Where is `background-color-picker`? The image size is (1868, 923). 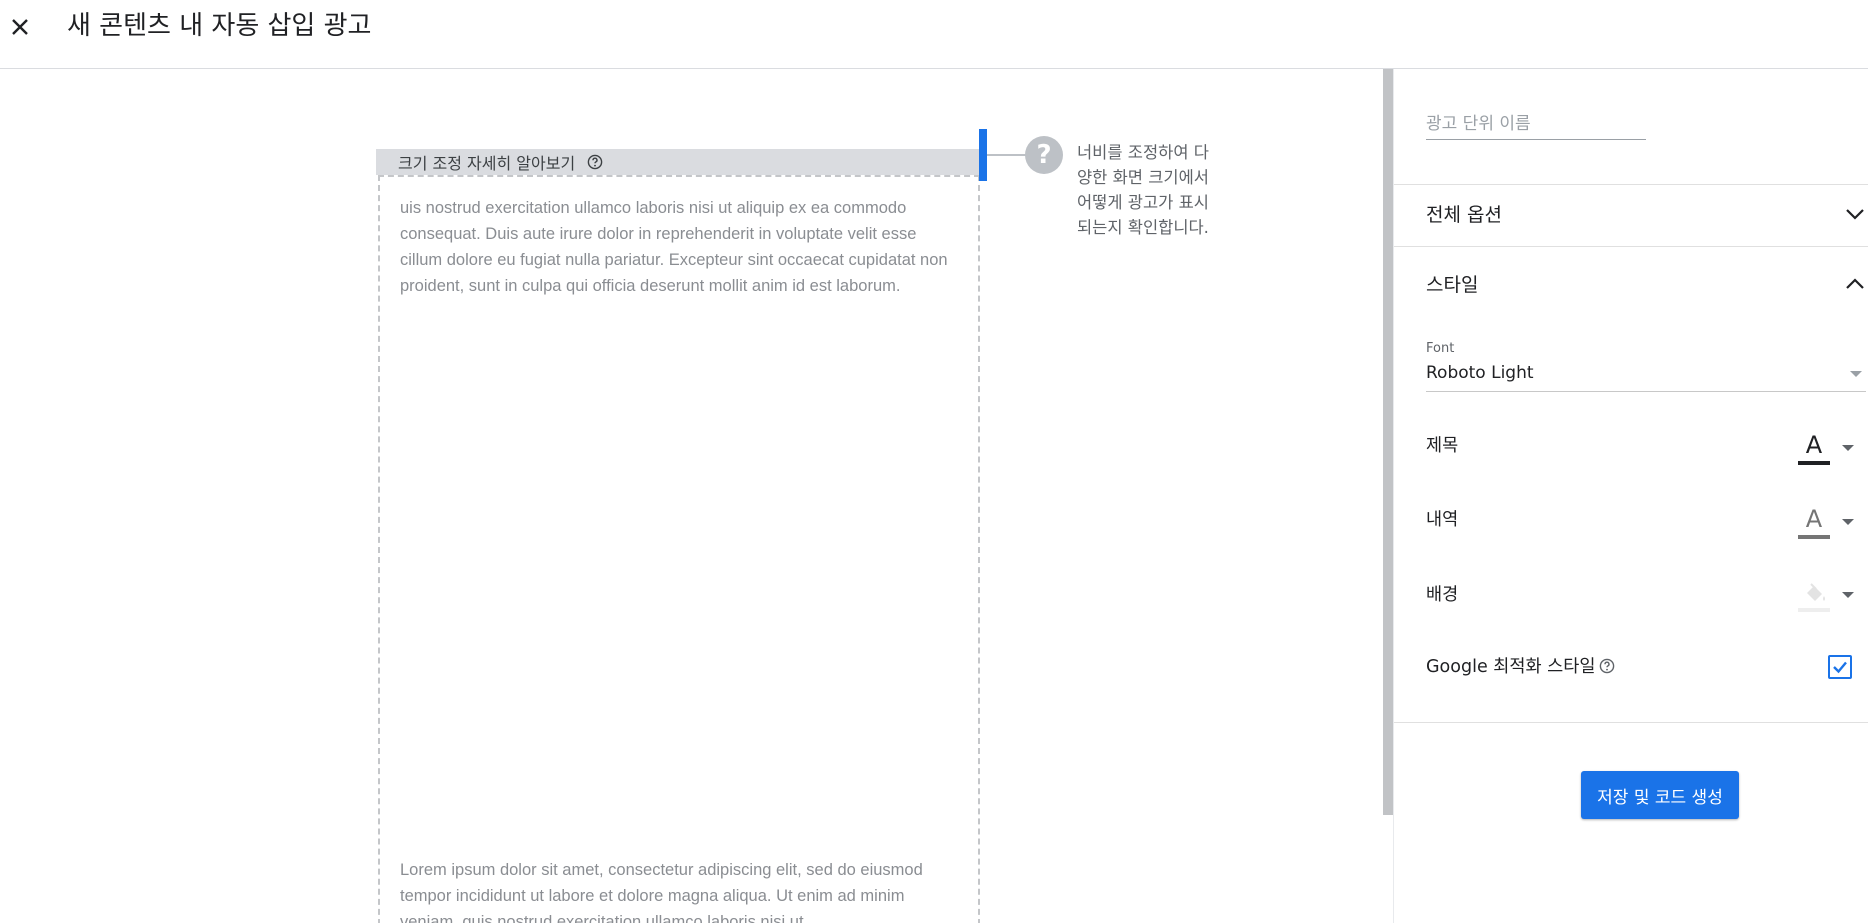
background-color-picker is located at coordinates (1826, 598).